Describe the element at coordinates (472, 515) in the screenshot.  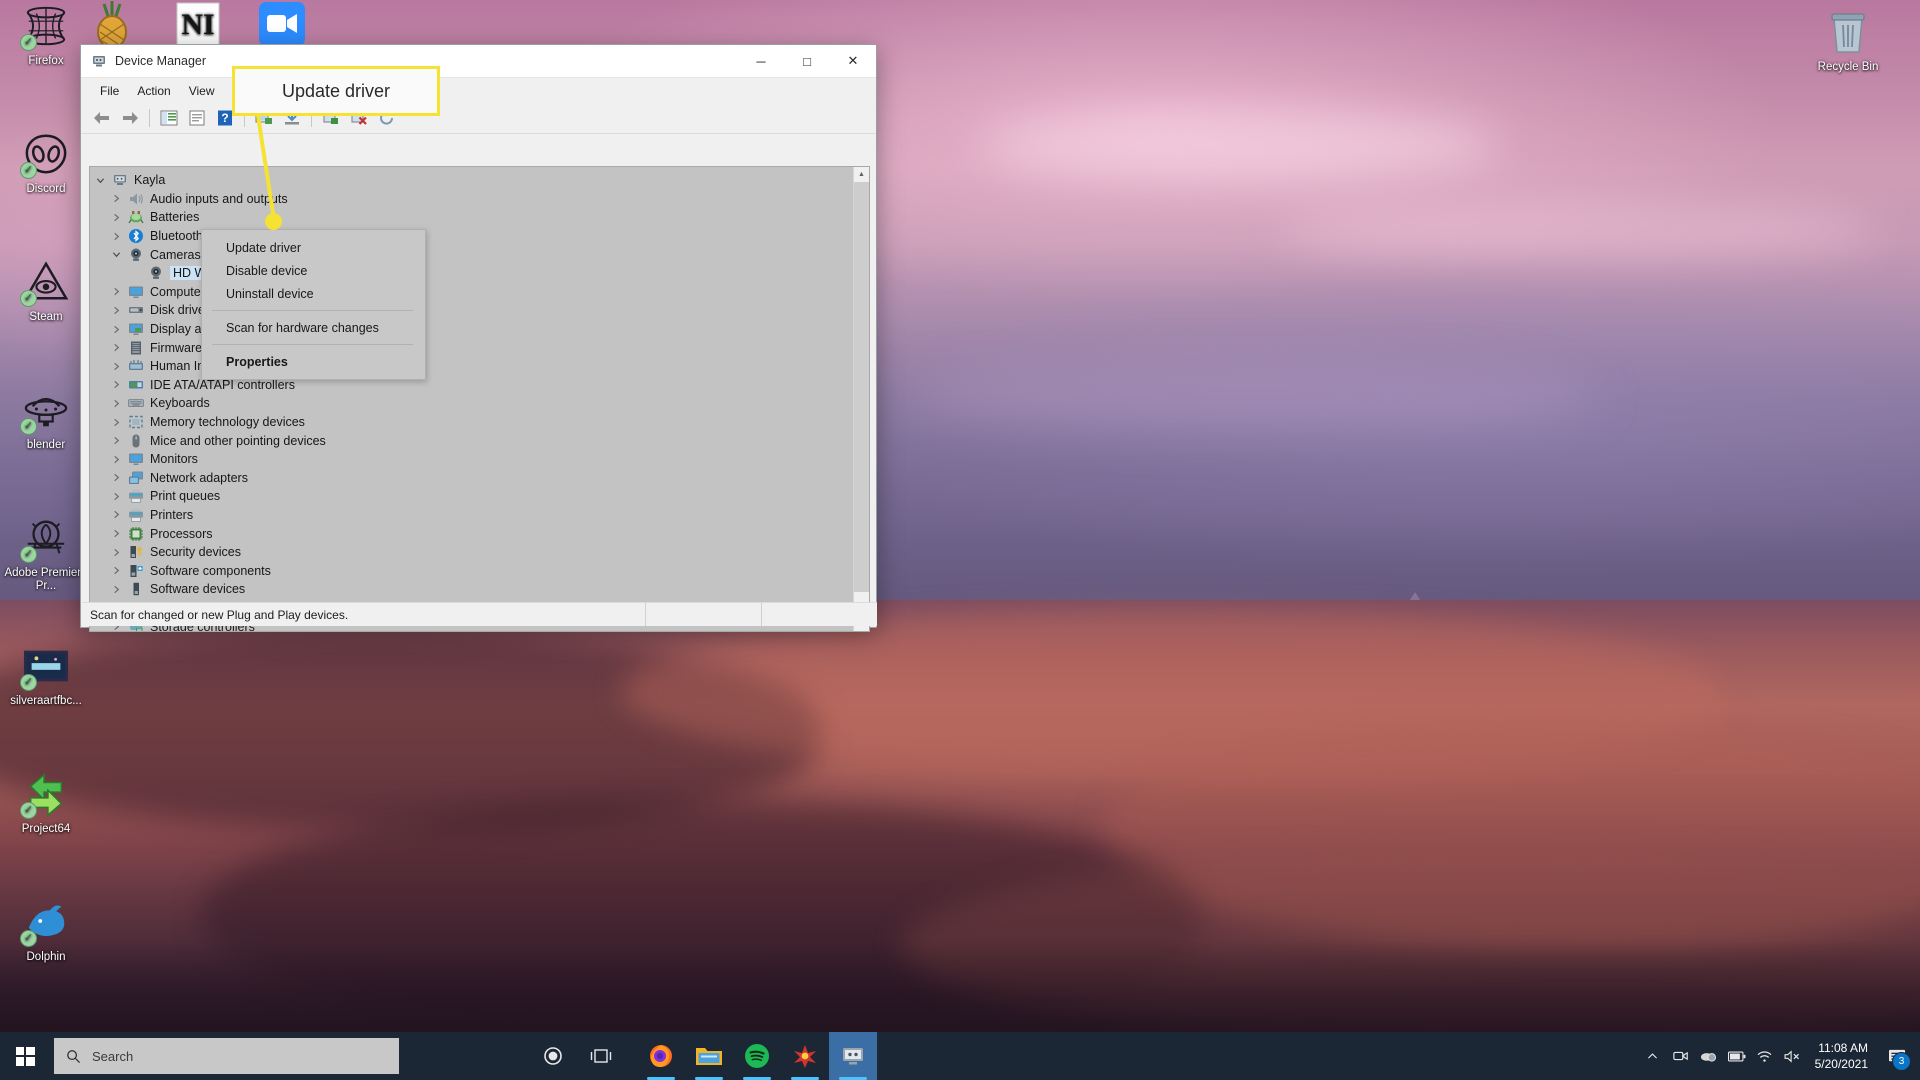
I see `device-tree-item: Printers` at that location.